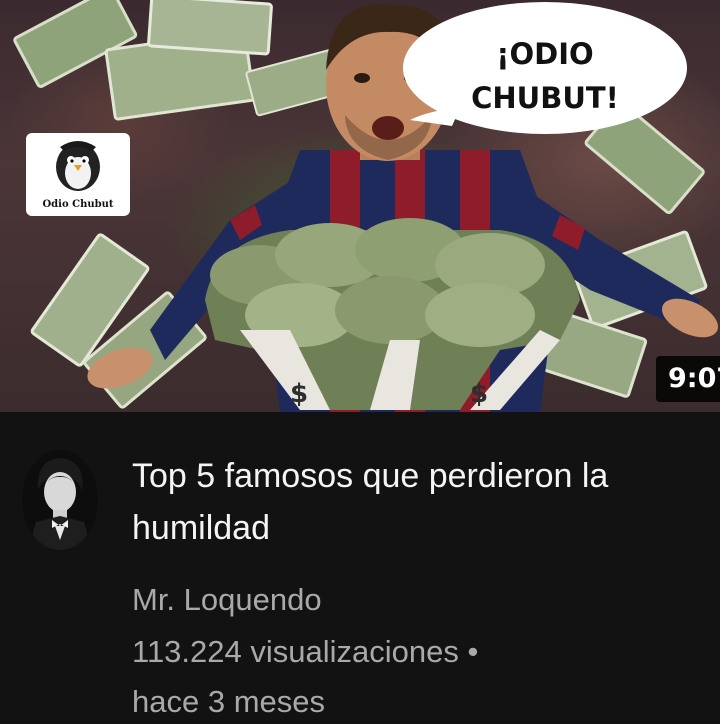  Describe the element at coordinates (688, 379) in the screenshot. I see `video-duration-badge: 9:07` at that location.